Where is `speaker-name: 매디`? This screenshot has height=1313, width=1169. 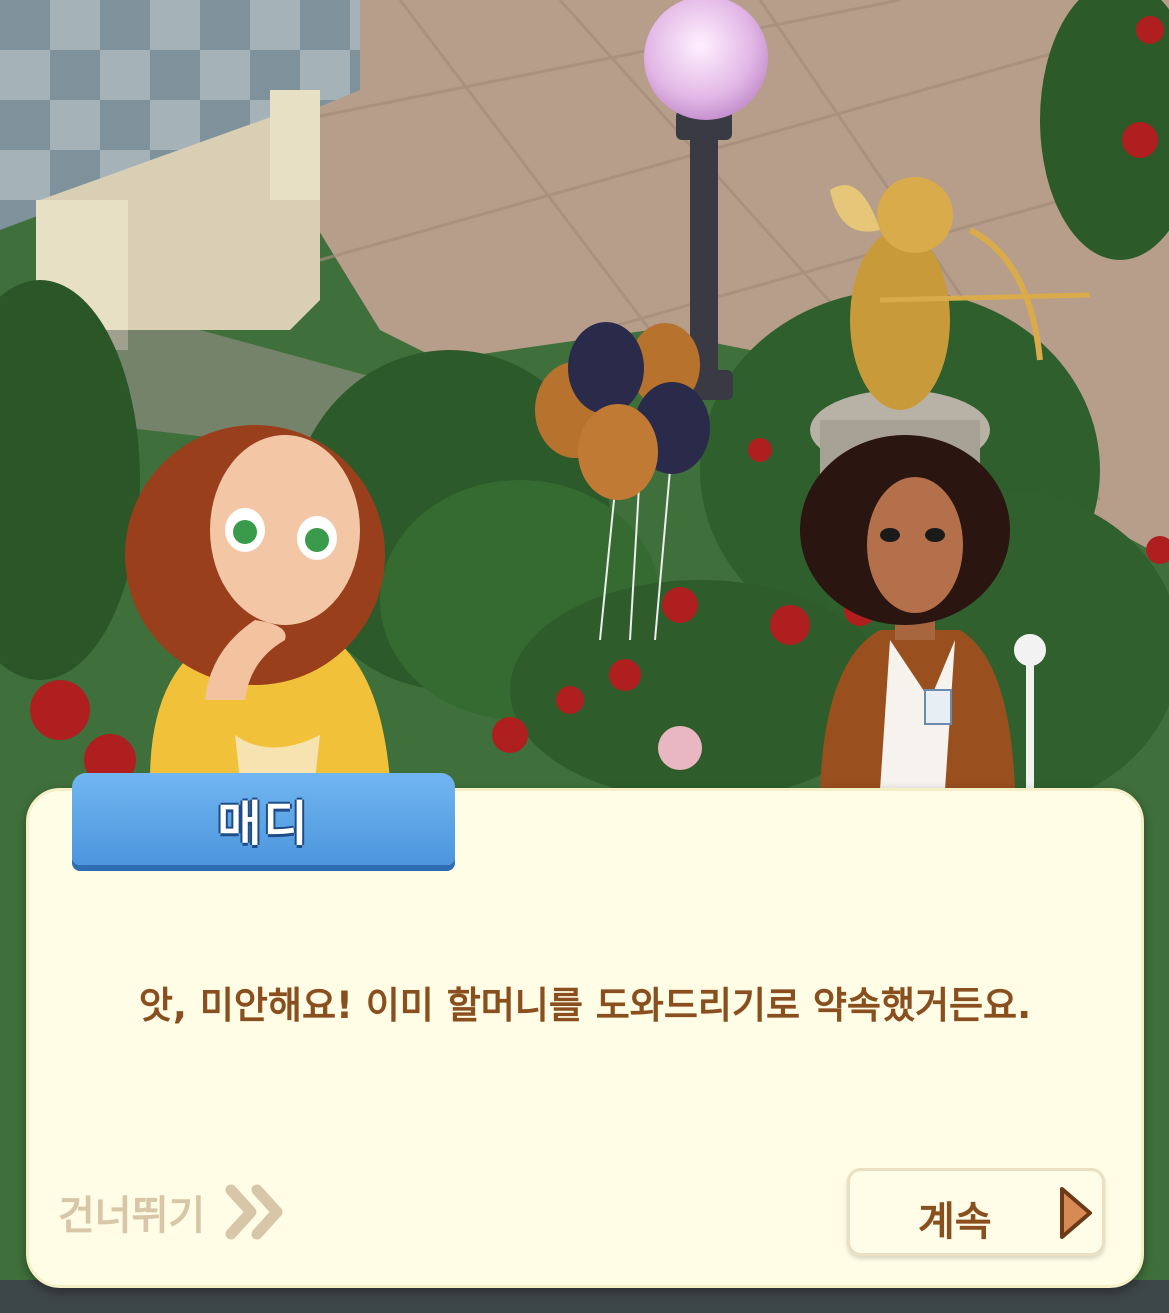
speaker-name: 매디 is located at coordinates (263, 824).